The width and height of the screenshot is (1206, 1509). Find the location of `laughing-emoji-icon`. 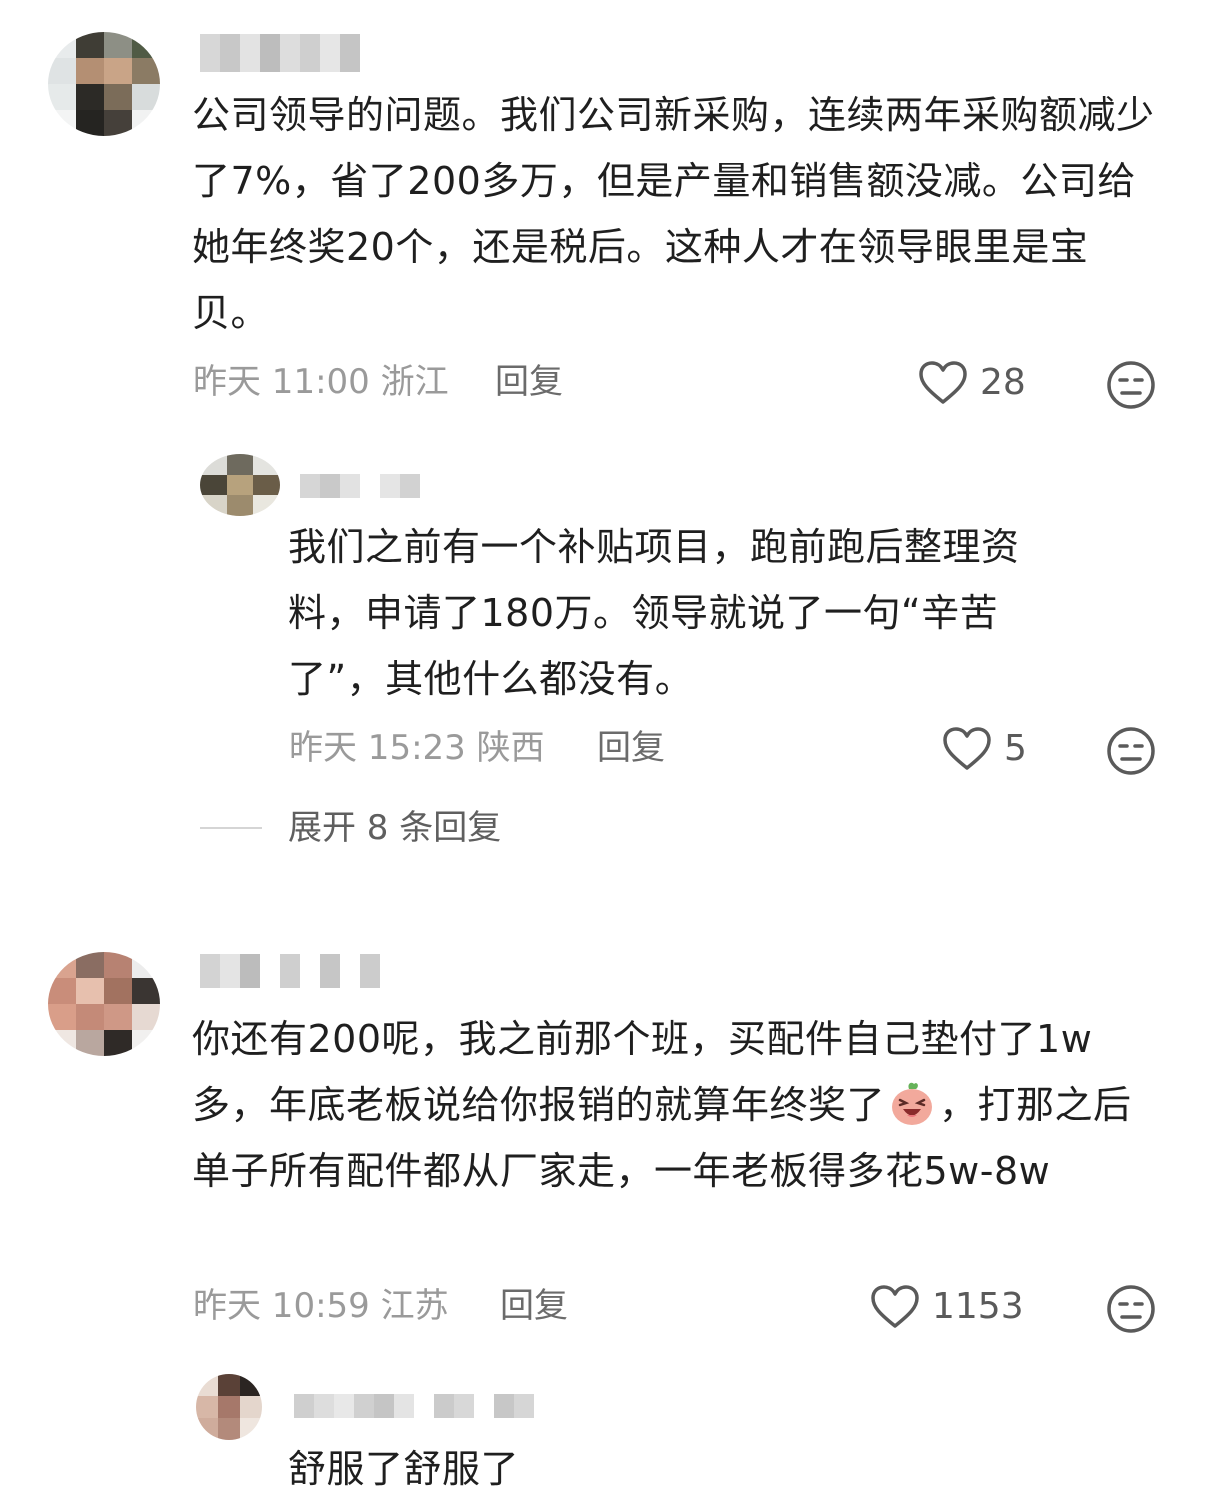

laughing-emoji-icon is located at coordinates (912, 1103).